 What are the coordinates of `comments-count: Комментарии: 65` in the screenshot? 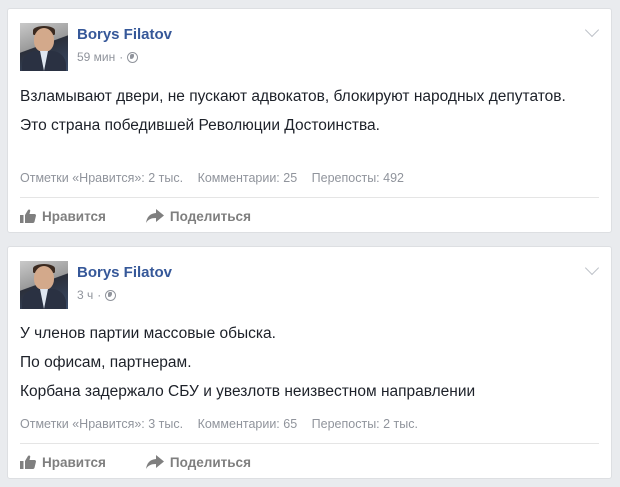 It's located at (248, 424).